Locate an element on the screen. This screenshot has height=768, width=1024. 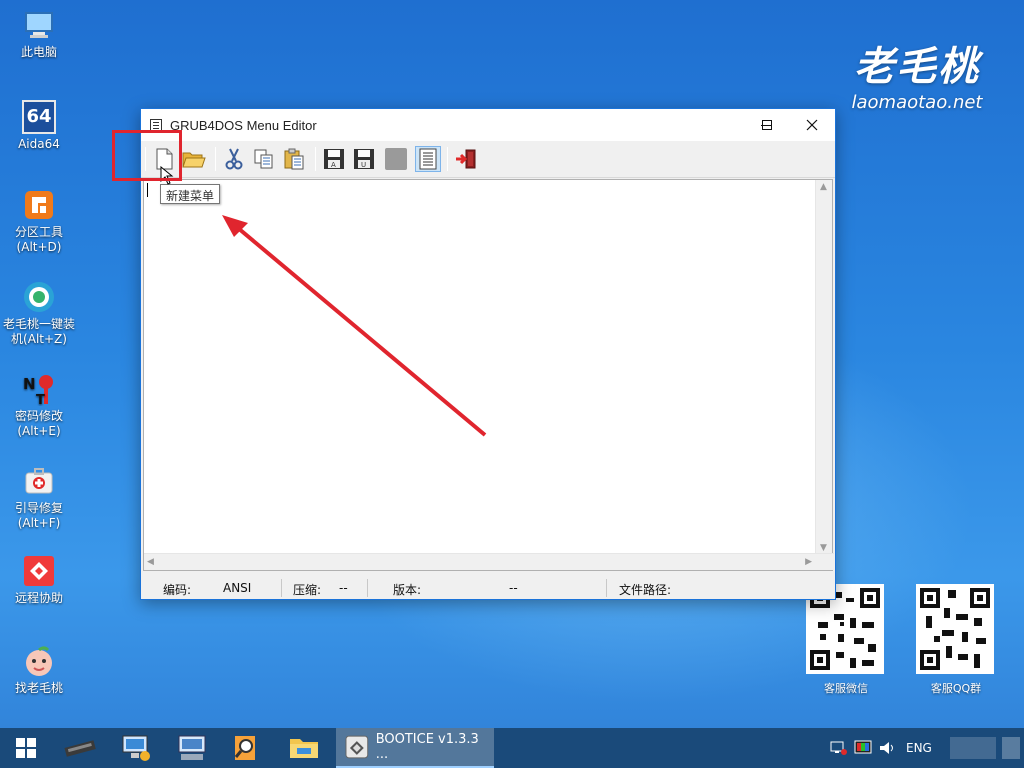
aida64-badge: 64 is located at coordinates (39, 116).